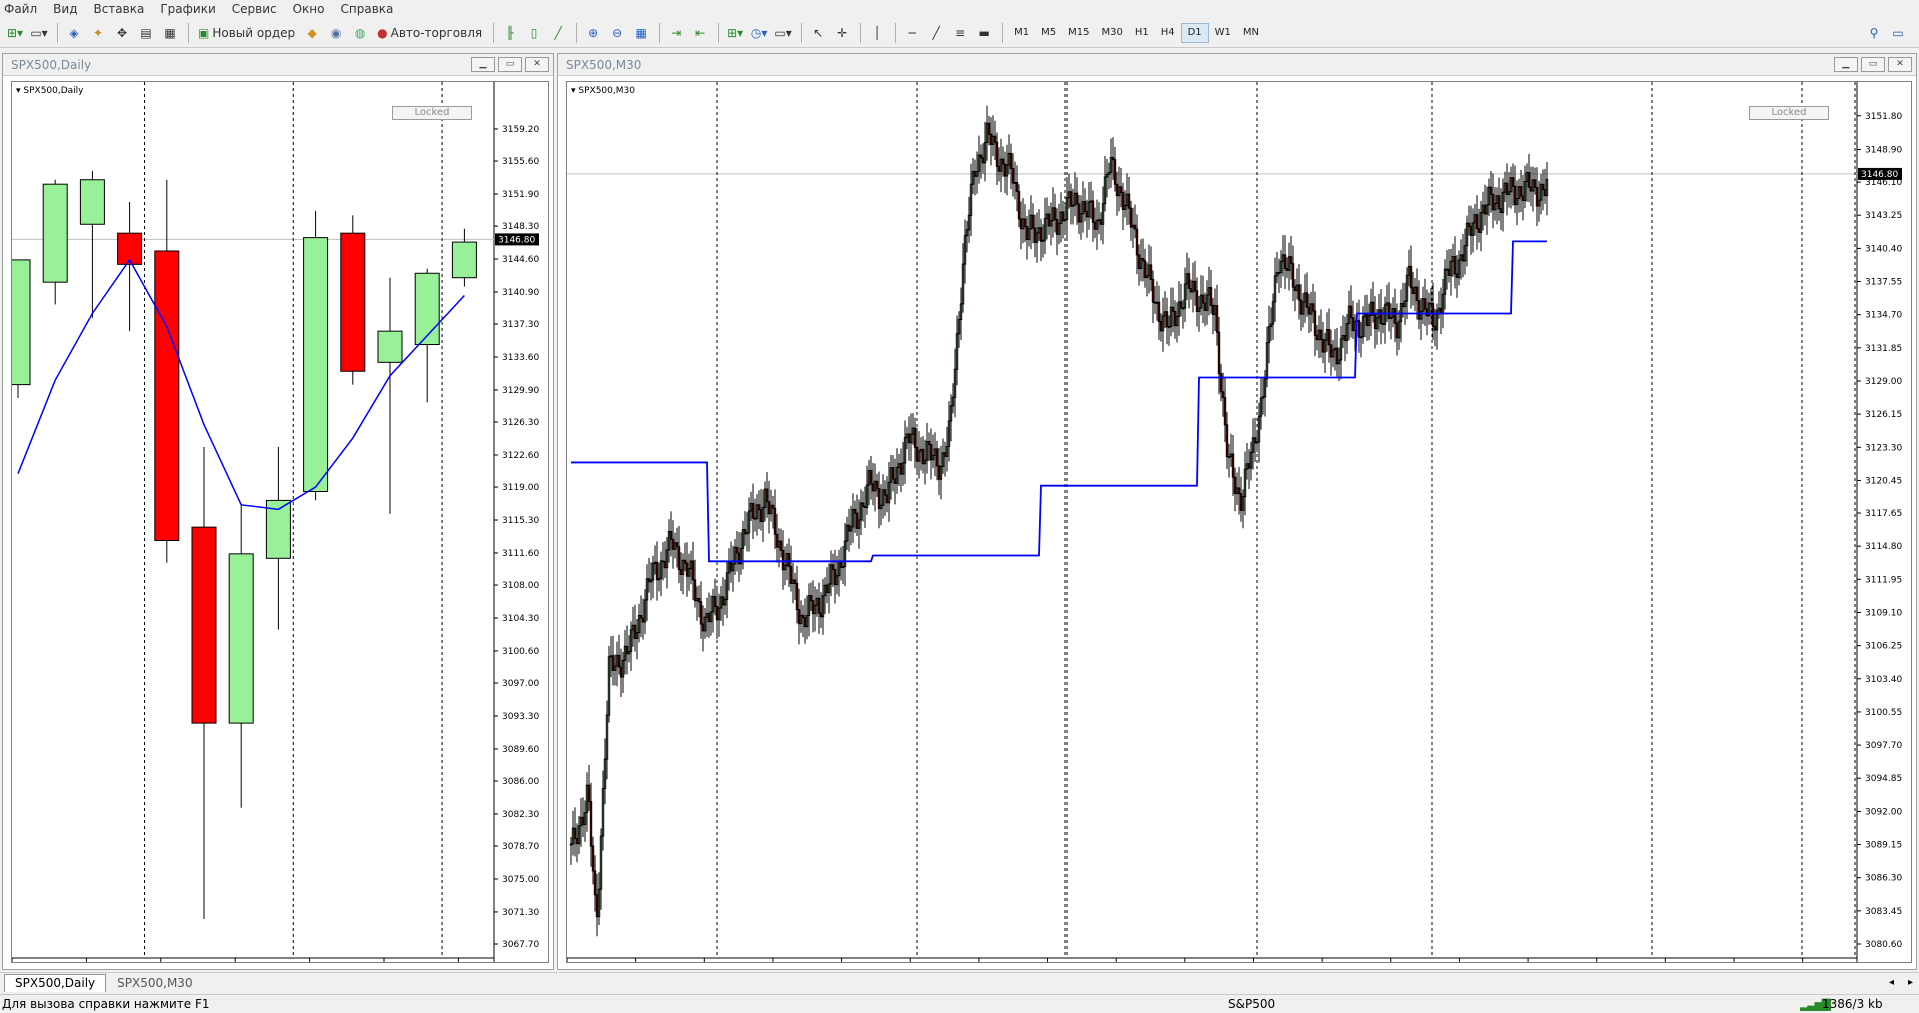  What do you see at coordinates (558, 33) in the screenshot?
I see `line-chart-icon: ╱` at bounding box center [558, 33].